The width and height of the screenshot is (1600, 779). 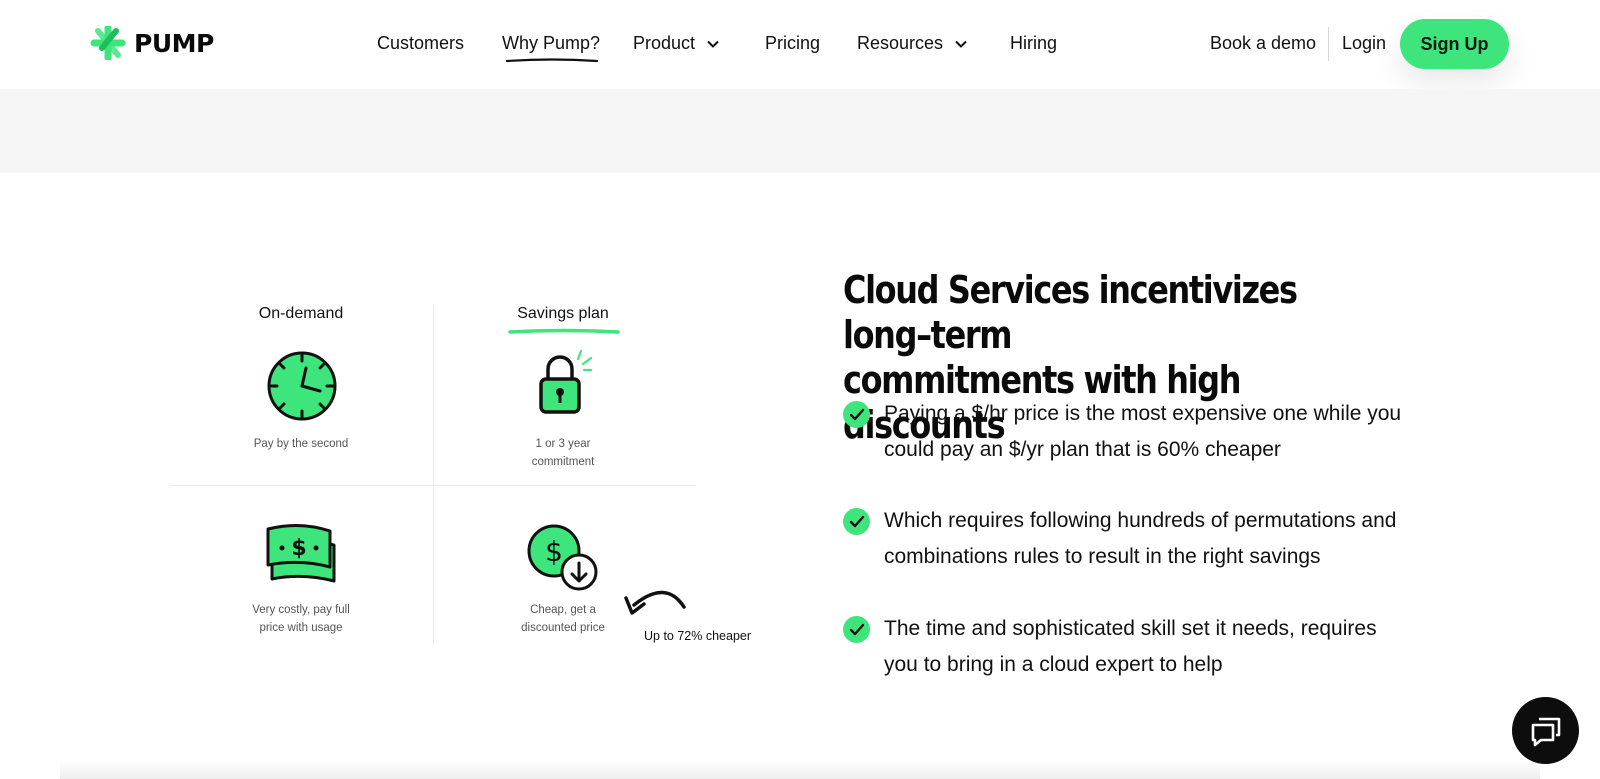 I want to click on list-item-line-2: you to bring in a cloud expert to help, so click(x=1053, y=664).